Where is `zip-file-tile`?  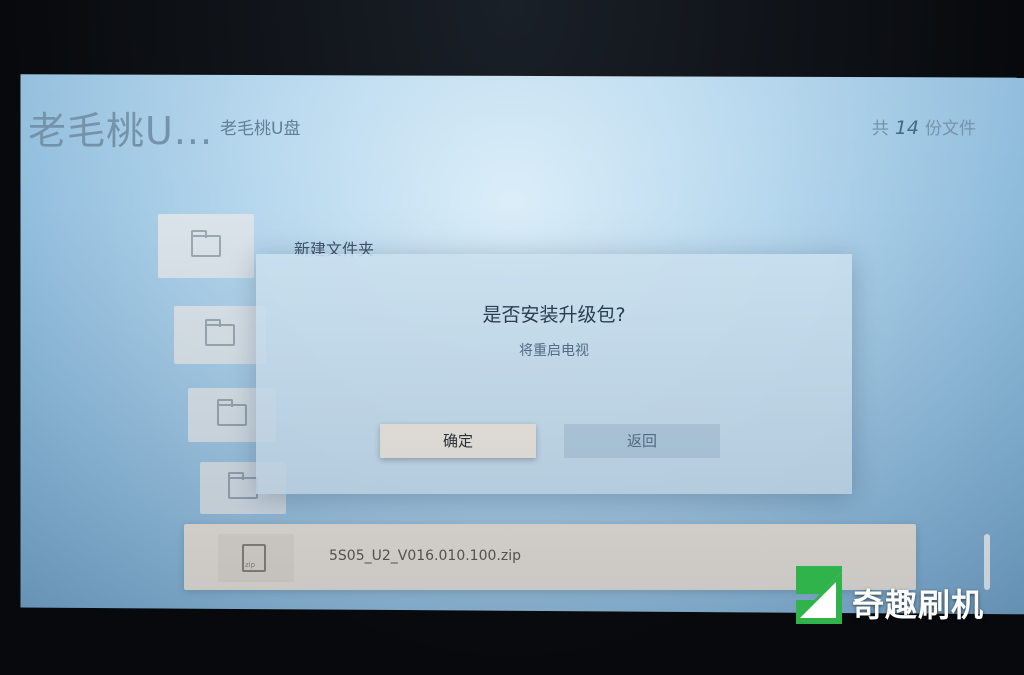
zip-file-tile is located at coordinates (256, 558).